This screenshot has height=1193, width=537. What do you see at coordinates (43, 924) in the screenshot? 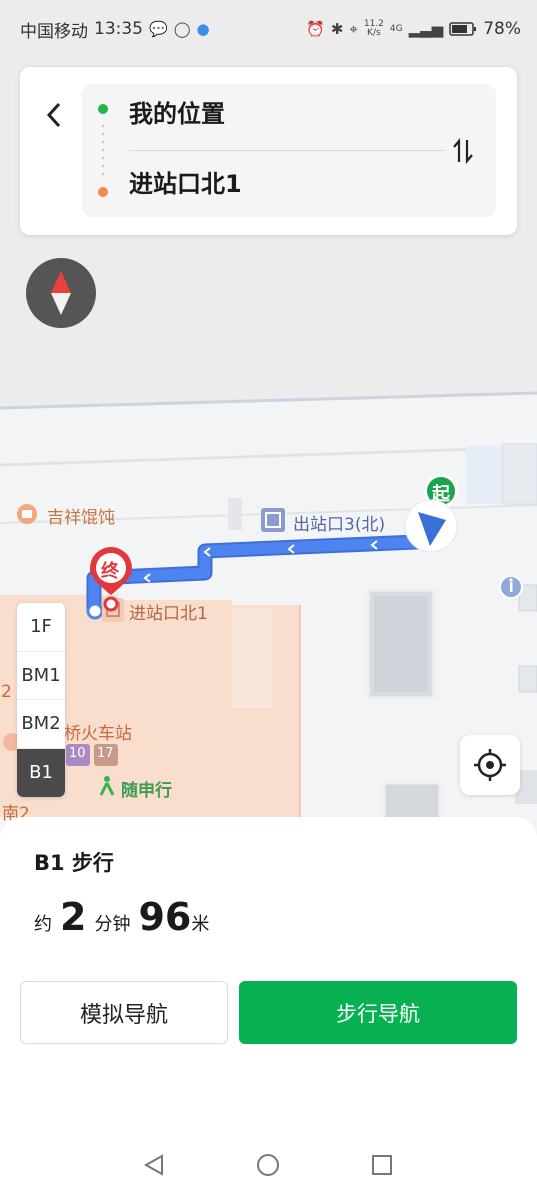
I see `eta-approx: 约` at bounding box center [43, 924].